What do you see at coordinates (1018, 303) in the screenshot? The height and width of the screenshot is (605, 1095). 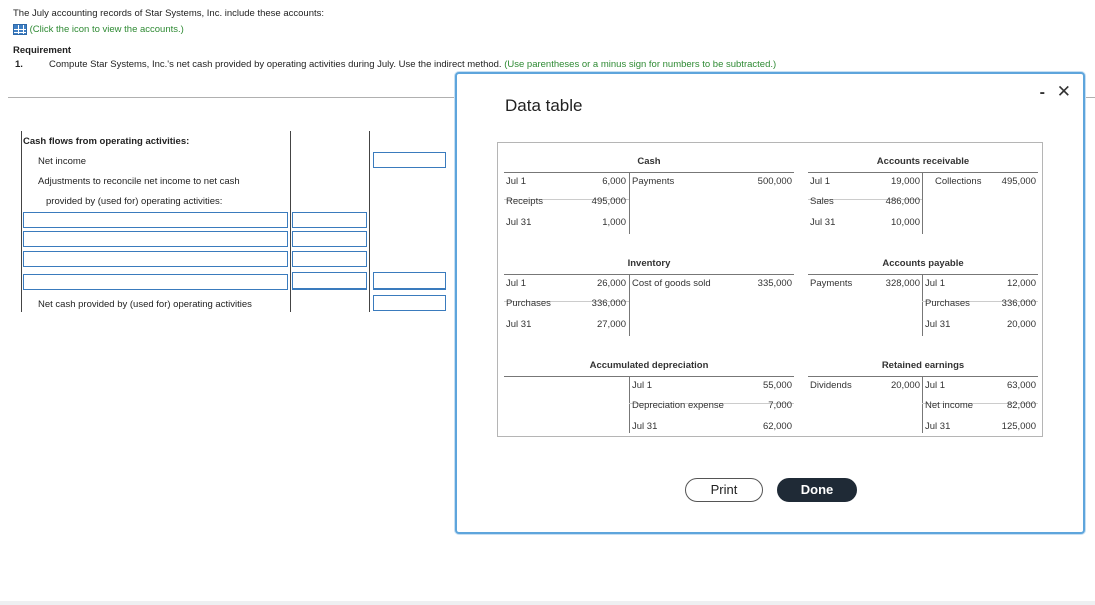 I see `ap-c2-amt: 336,000` at bounding box center [1018, 303].